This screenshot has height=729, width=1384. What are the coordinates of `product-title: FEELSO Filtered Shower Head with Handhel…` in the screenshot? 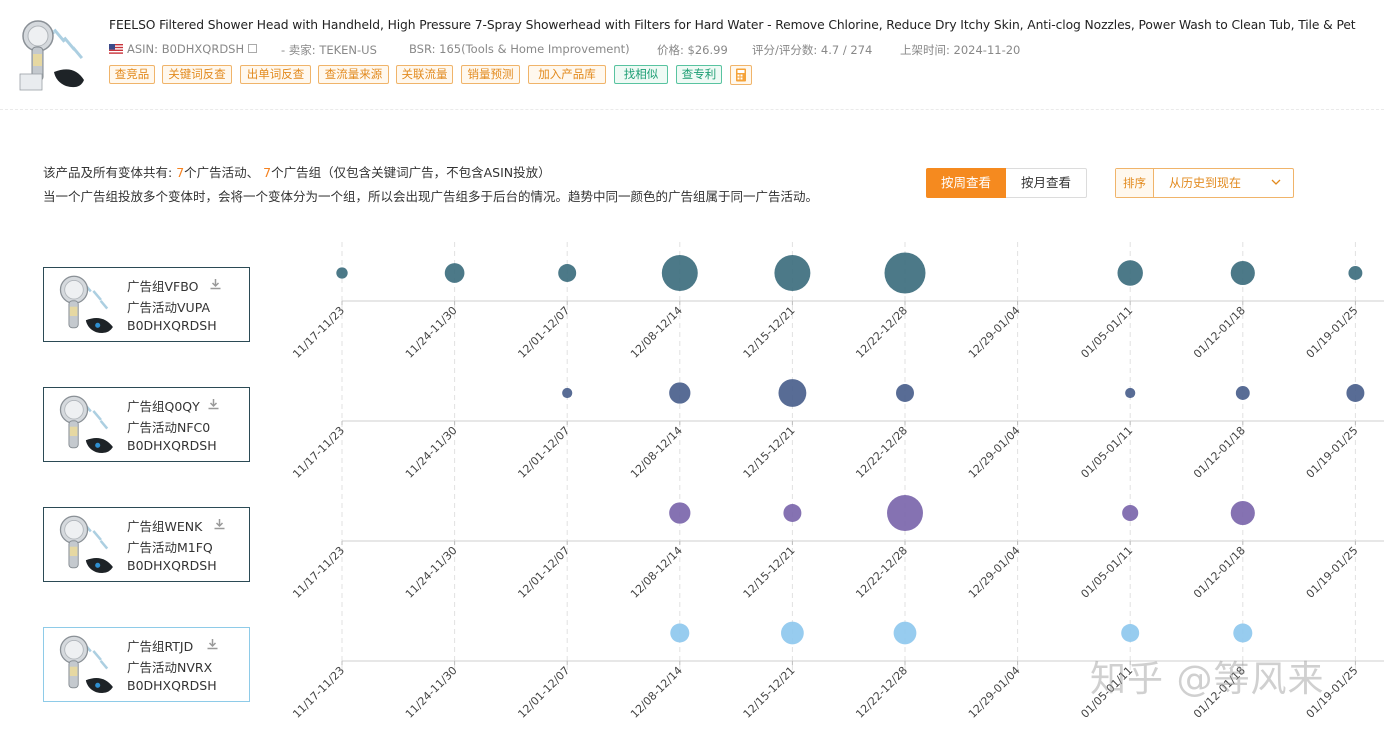 It's located at (744, 25).